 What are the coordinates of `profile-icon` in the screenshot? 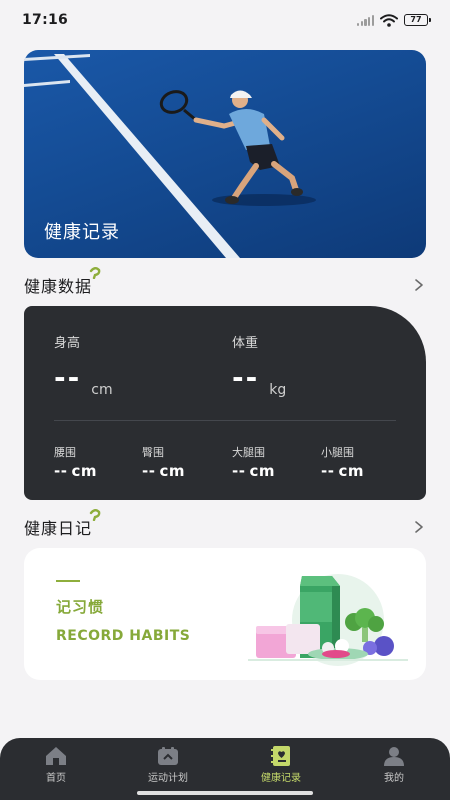 It's located at (394, 756).